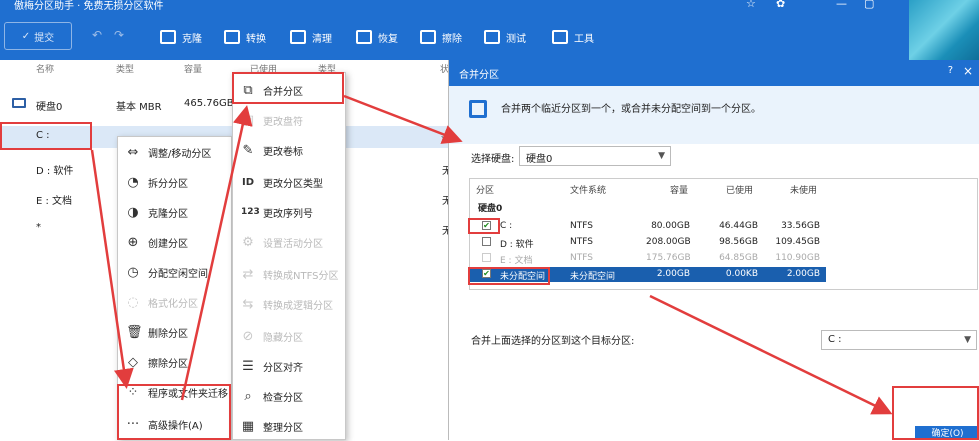 Image resolution: width=979 pixels, height=441 pixels. I want to click on disk-type: 基本 MBR, so click(139, 107).